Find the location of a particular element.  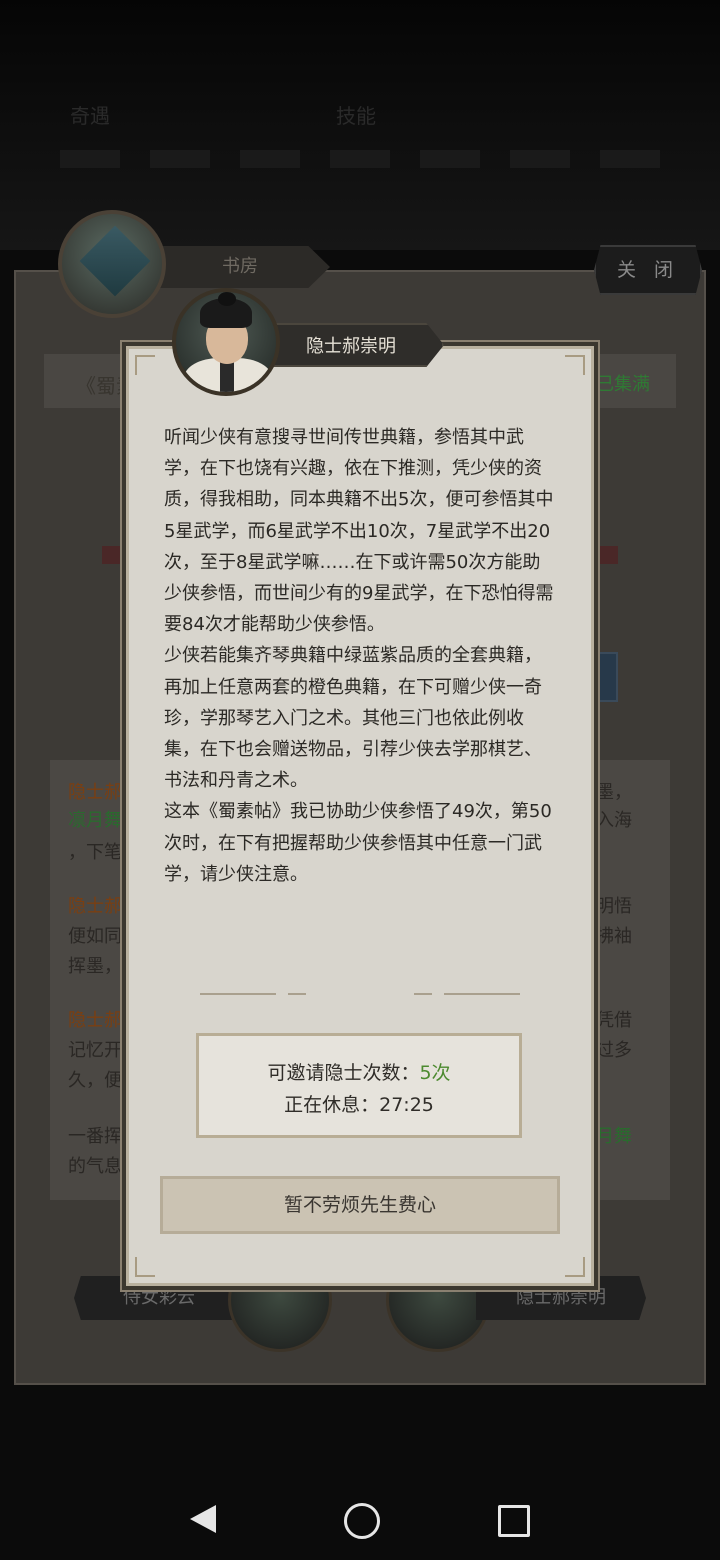

top-title-left: 奇遇 is located at coordinates (90, 116).